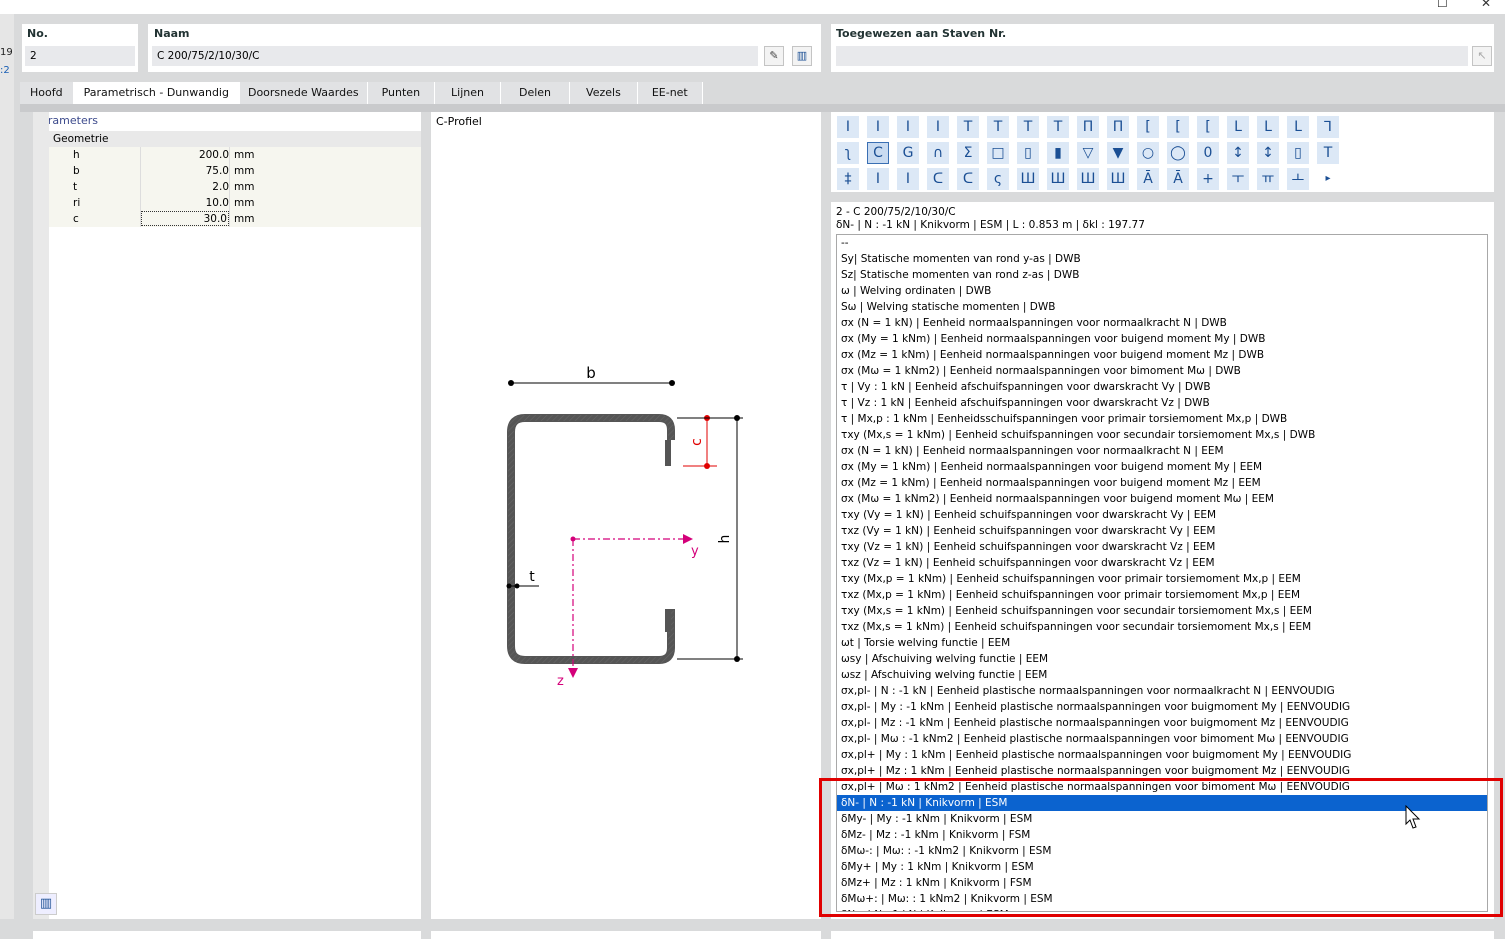 Image resolution: width=1505 pixels, height=939 pixels. I want to click on geometrie-group-row: − Geometrie, so click(227, 139).